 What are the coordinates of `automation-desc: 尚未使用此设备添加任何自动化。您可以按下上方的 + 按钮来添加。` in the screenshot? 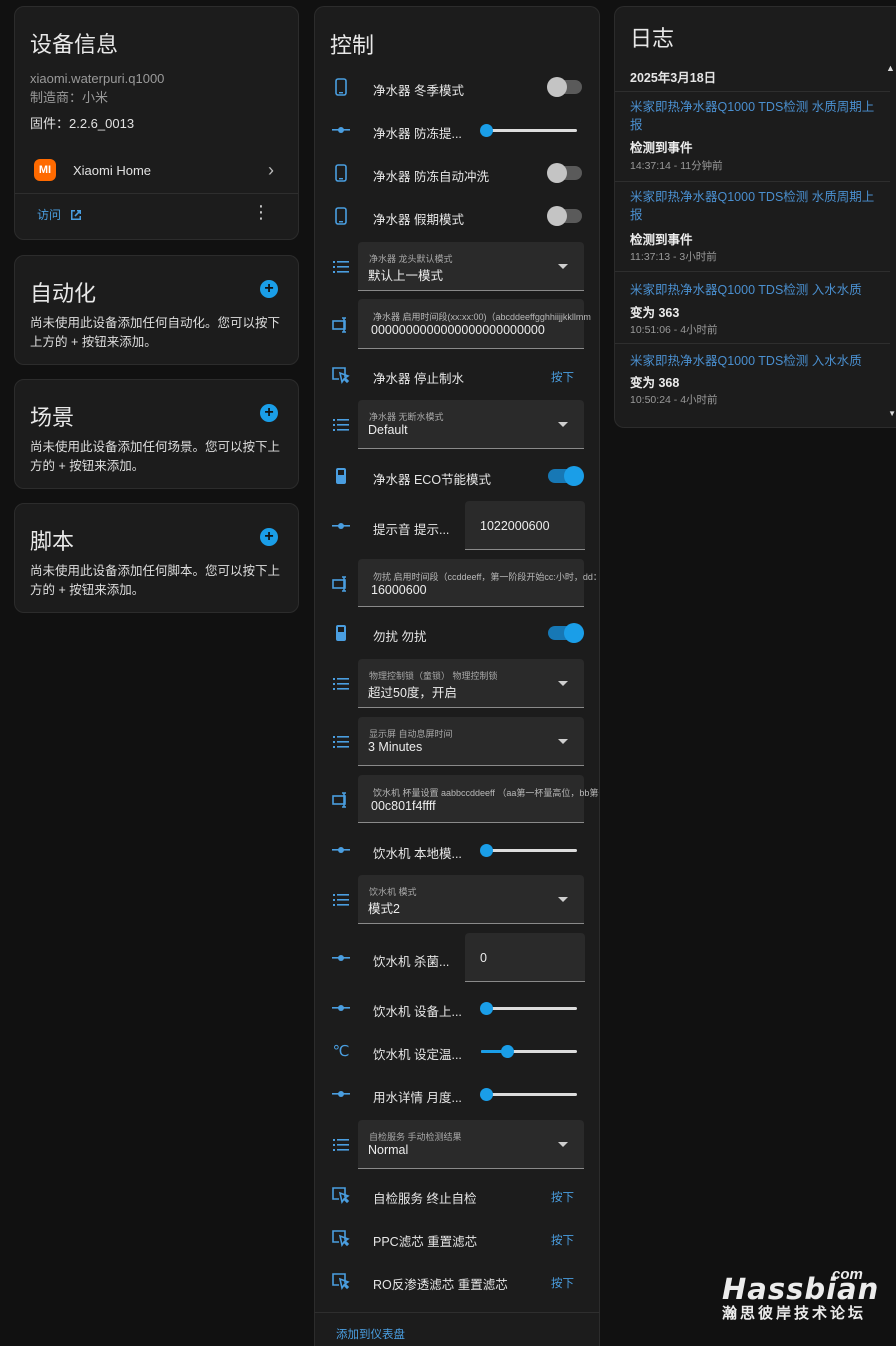 It's located at (155, 332).